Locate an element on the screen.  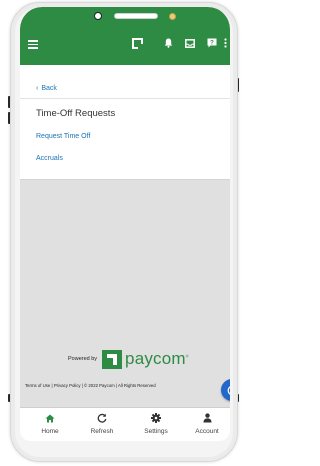
powered-by-label: Powered by is located at coordinates (83, 359).